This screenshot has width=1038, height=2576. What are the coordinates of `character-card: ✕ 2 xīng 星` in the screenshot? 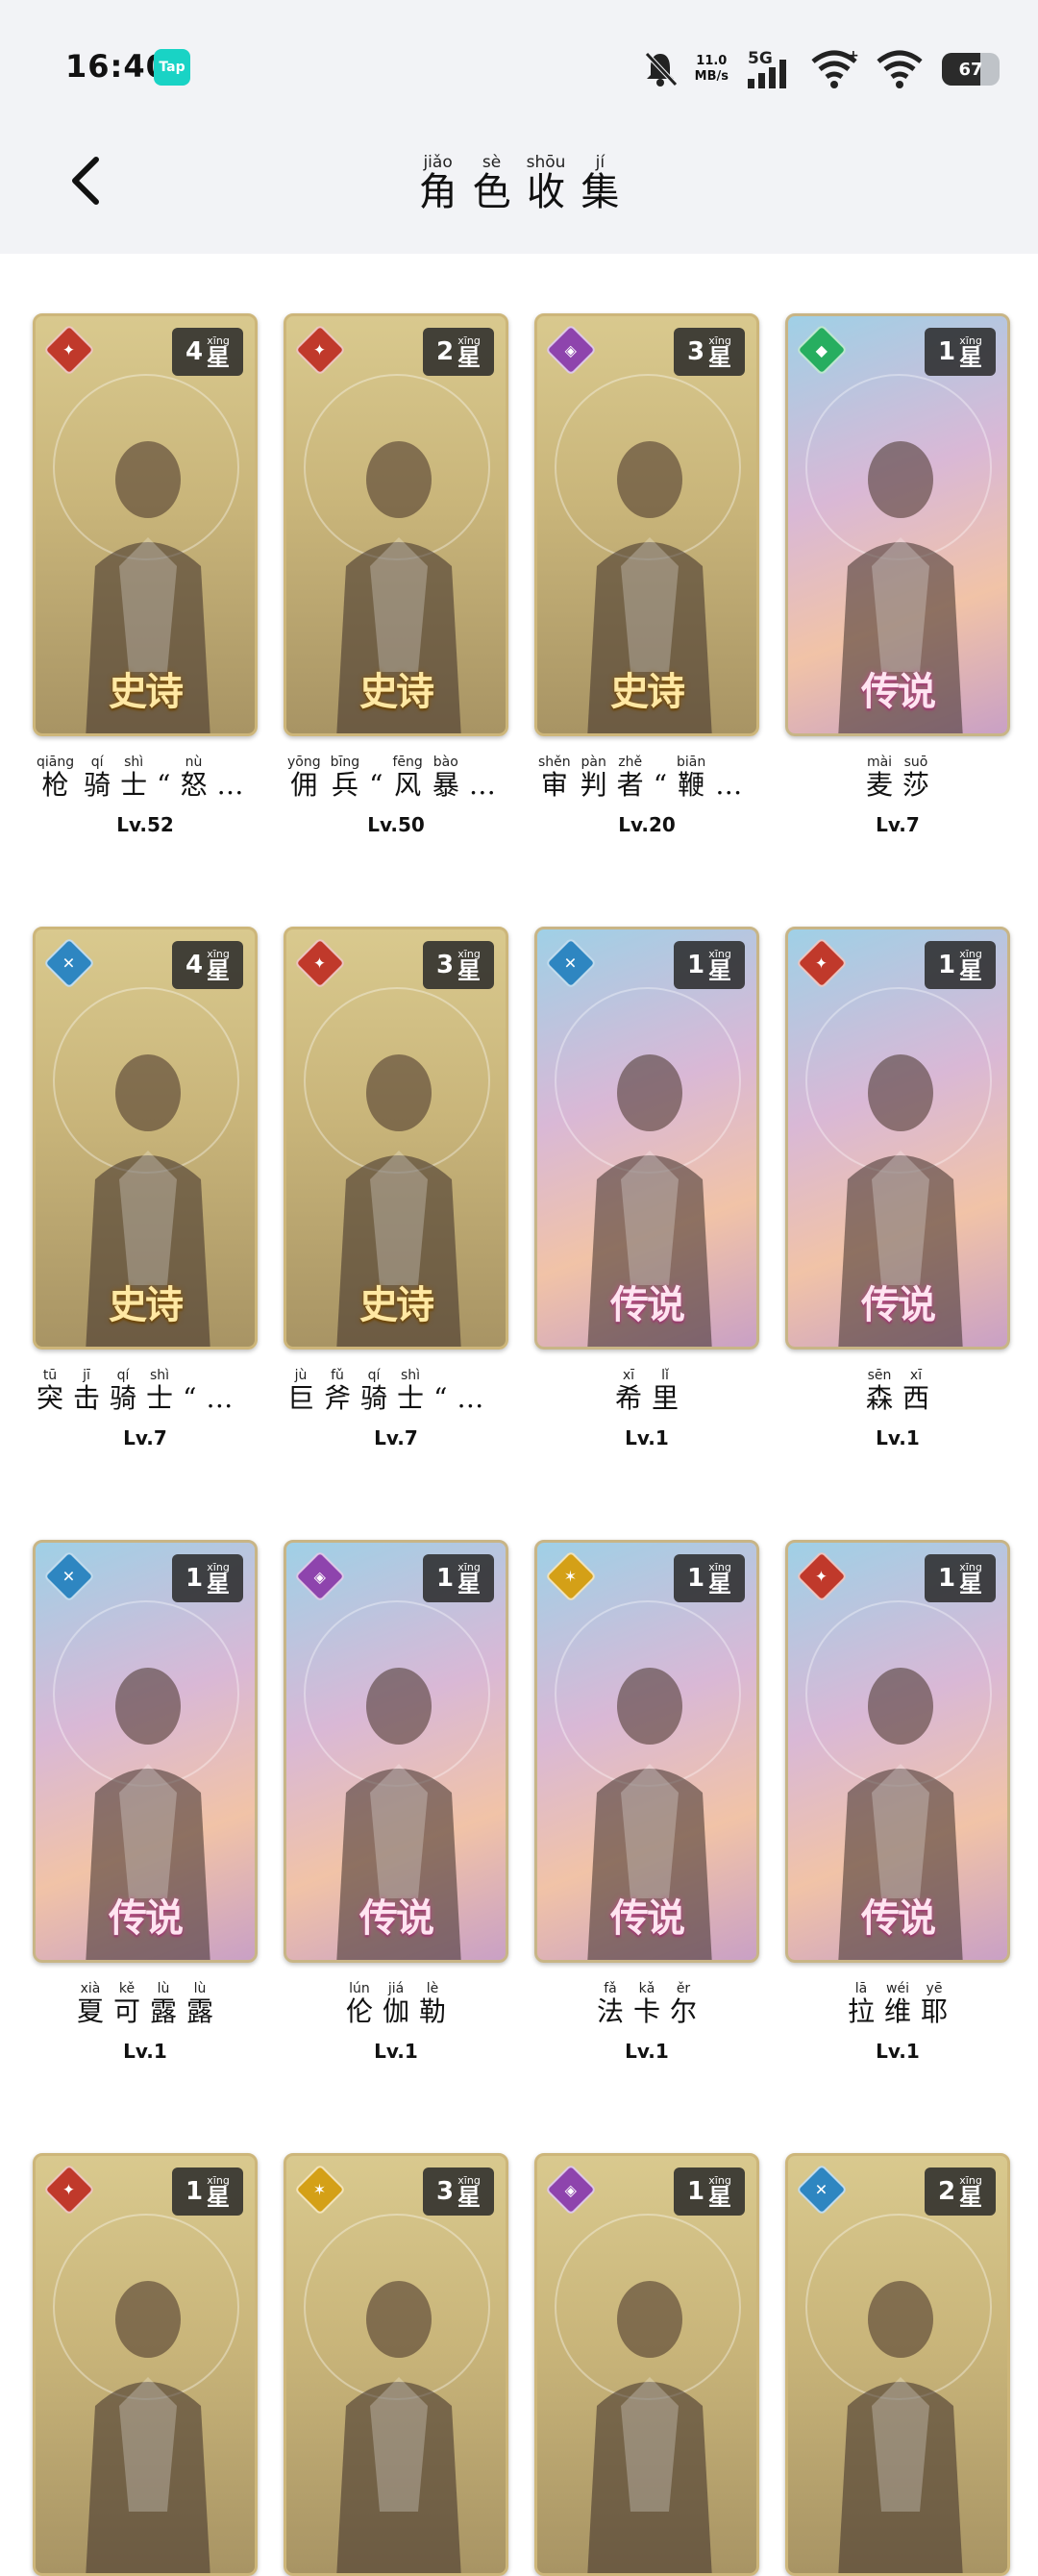 It's located at (897, 2364).